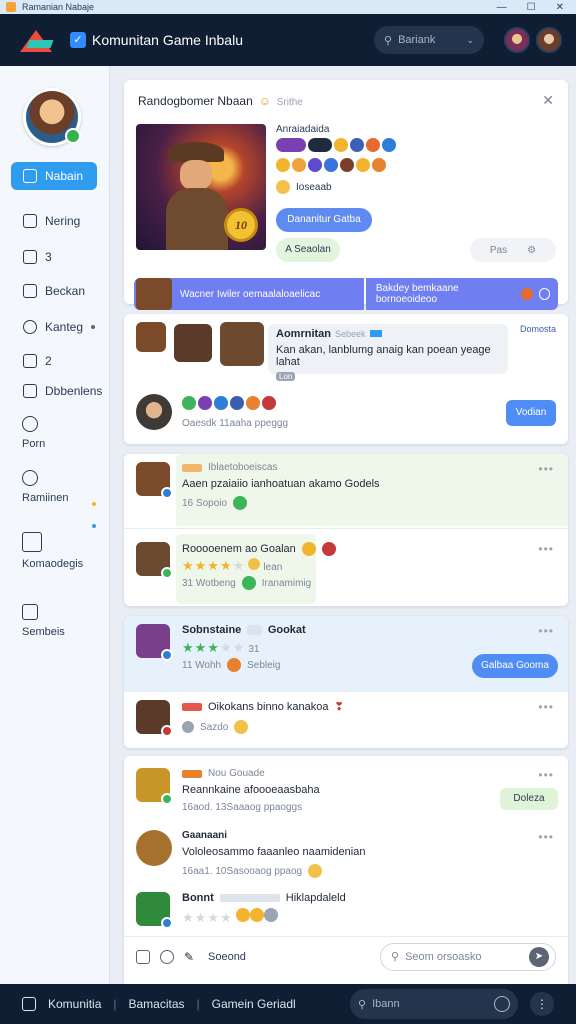 Image resolution: width=576 pixels, height=1024 pixels. What do you see at coordinates (346, 912) in the screenshot?
I see `list-item: Bonnt Hiklapdaleld ★★★★` at bounding box center [346, 912].